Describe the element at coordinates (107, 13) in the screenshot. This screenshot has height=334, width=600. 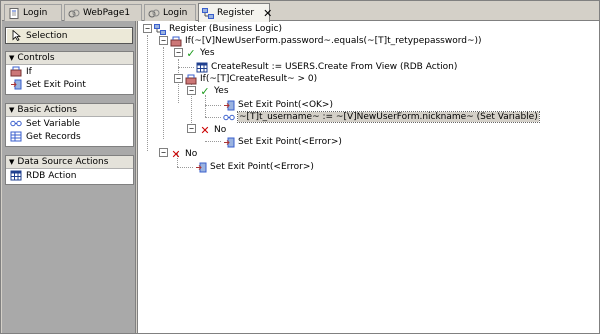
I see `tab-label: WebPage1` at that location.